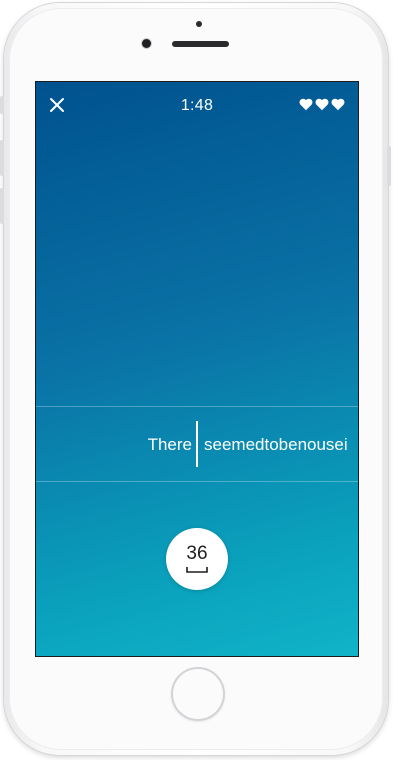 The width and height of the screenshot is (400, 760). I want to click on top-bar: 1:48, so click(197, 106).